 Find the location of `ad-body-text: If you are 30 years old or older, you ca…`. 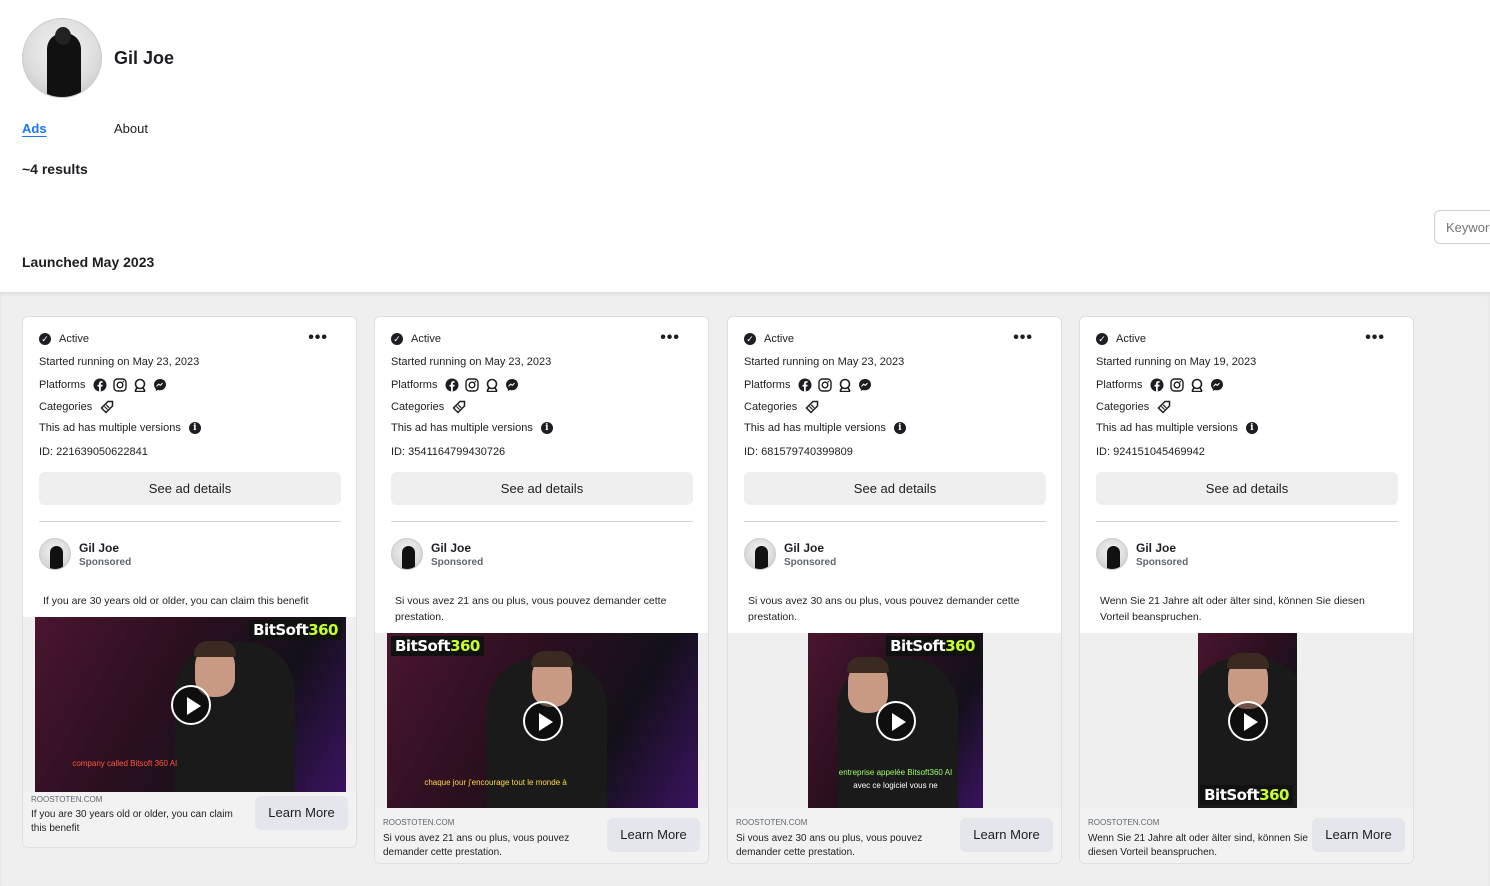

ad-body-text: If you are 30 years old or older, you ca… is located at coordinates (176, 601).